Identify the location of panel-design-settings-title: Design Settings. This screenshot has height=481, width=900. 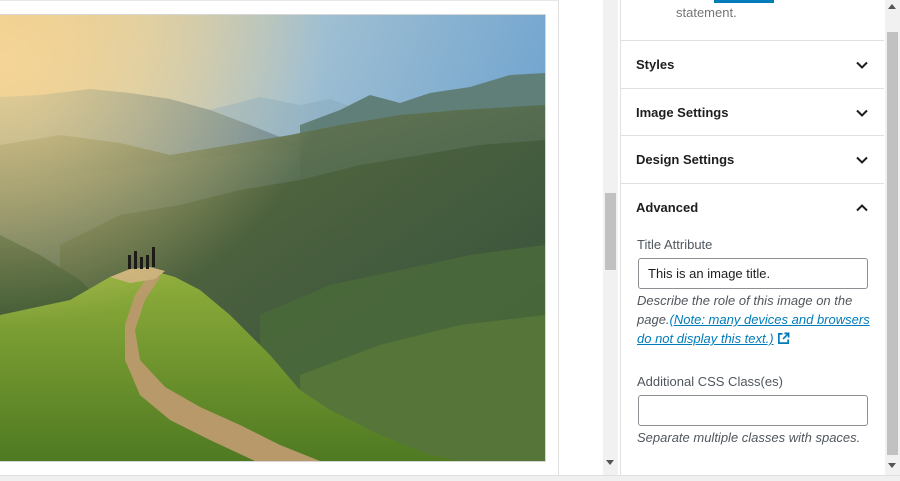
(685, 159).